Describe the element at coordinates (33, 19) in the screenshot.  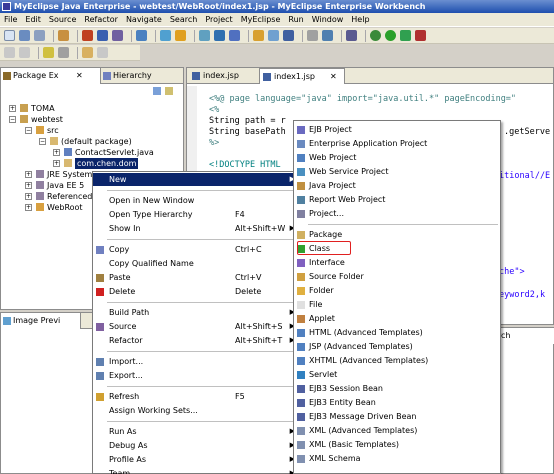
I see `menu-edit: Edit` at that location.